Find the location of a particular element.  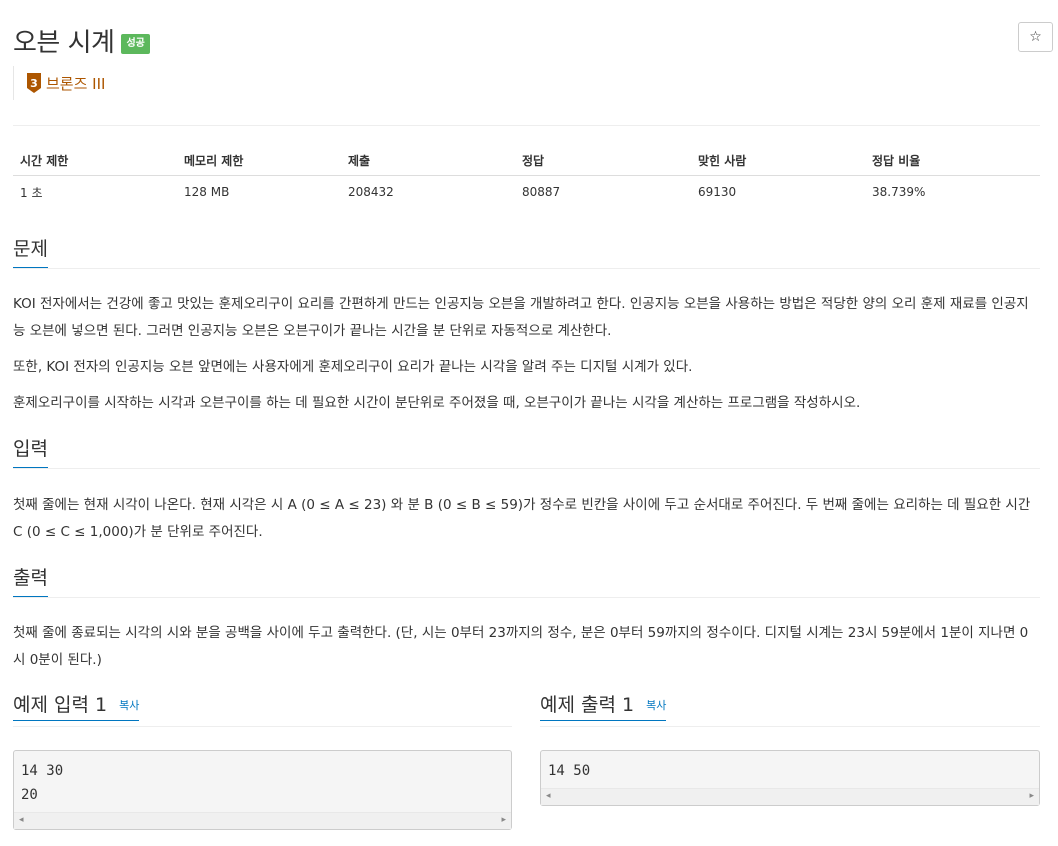

section-problem-title: 문제 is located at coordinates (30, 253).